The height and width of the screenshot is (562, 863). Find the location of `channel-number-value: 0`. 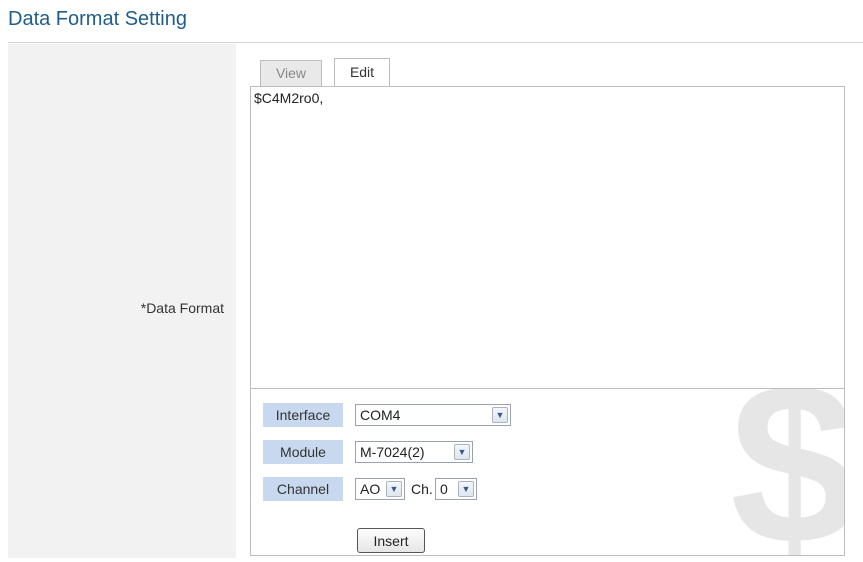

channel-number-value: 0 is located at coordinates (444, 489).